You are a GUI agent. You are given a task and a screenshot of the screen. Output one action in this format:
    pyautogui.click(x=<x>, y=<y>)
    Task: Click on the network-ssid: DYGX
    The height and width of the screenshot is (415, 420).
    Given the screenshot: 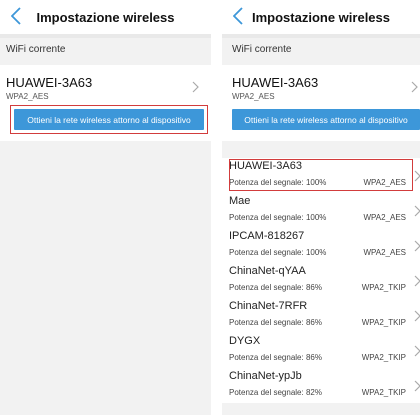 What is the action you would take?
    pyautogui.click(x=245, y=341)
    